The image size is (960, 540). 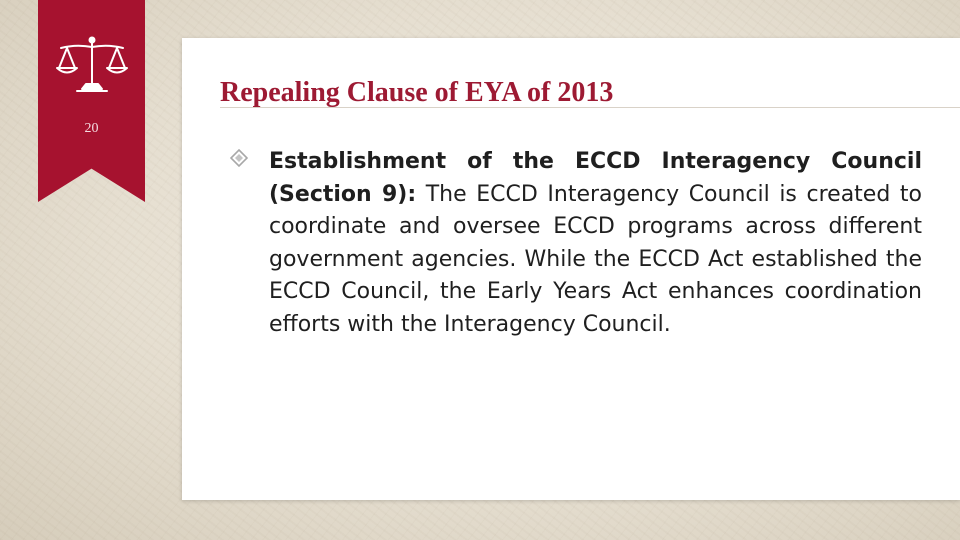 What do you see at coordinates (91, 128) in the screenshot?
I see `slide-number: 20` at bounding box center [91, 128].